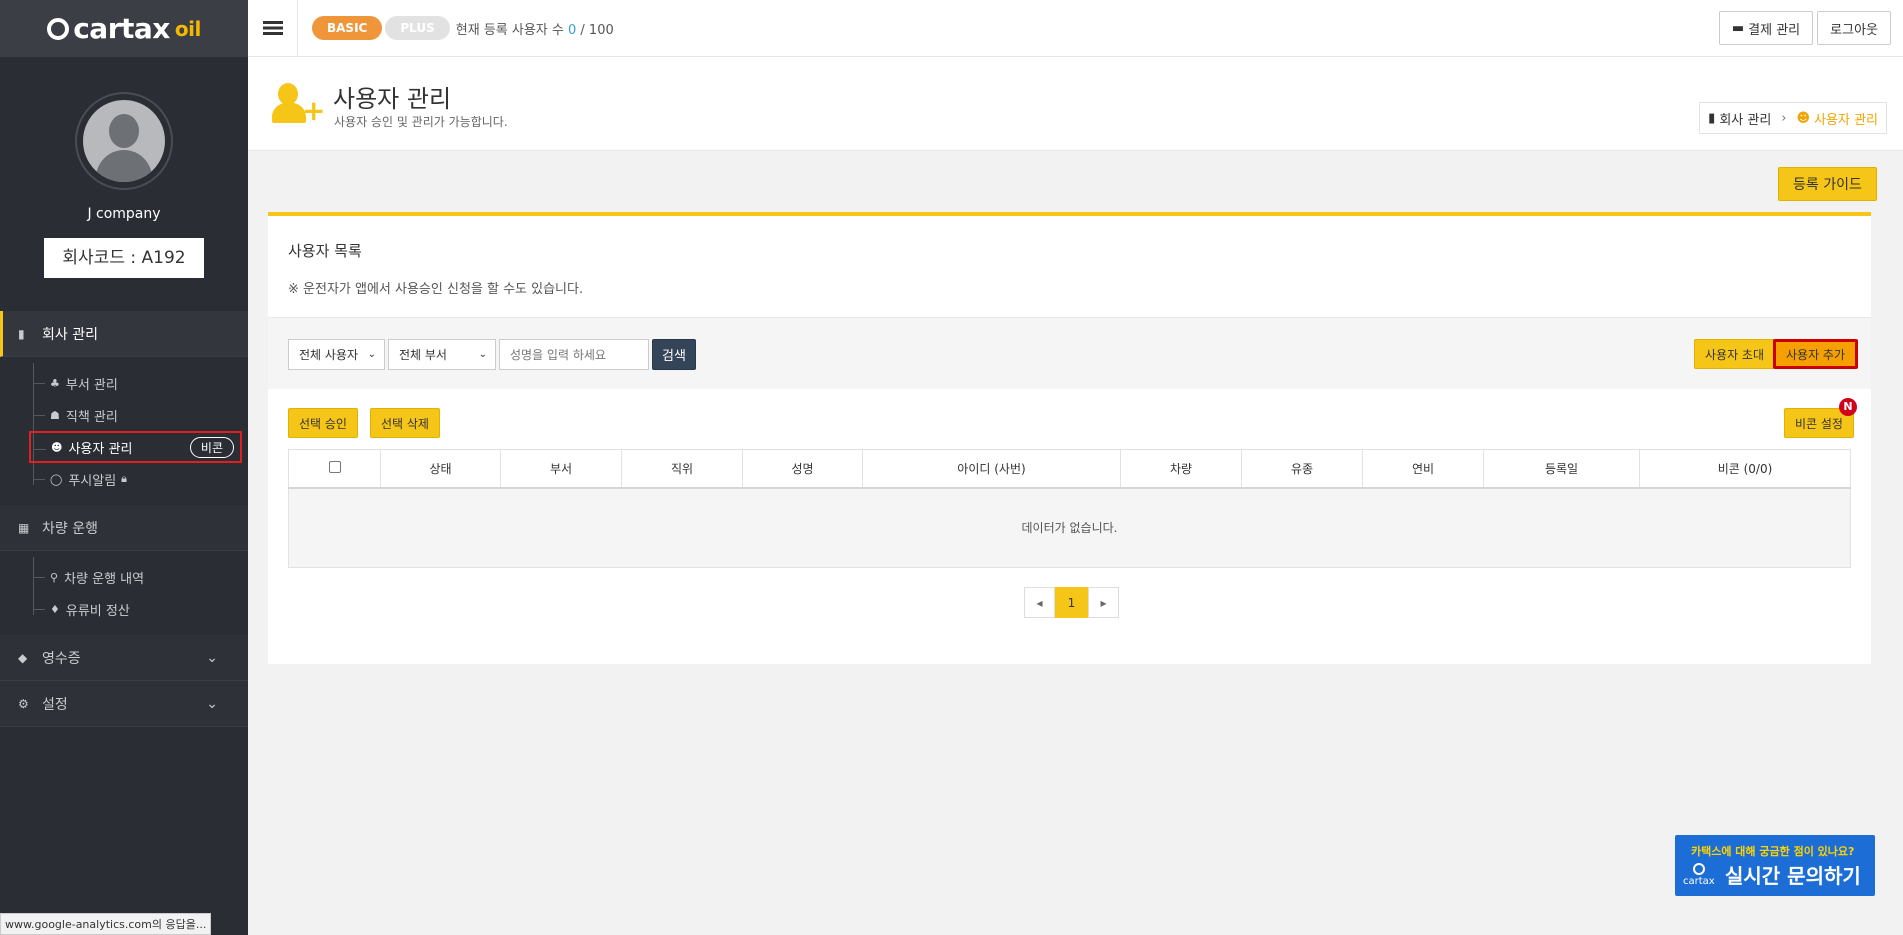  I want to click on col-id: 아이디 (사번), so click(991, 469).